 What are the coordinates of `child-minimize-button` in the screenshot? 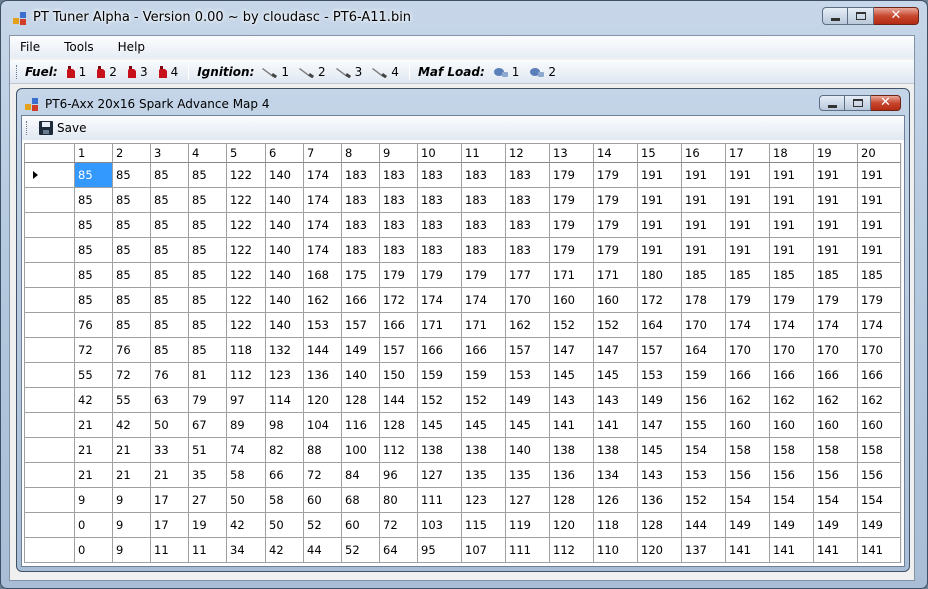 It's located at (832, 103).